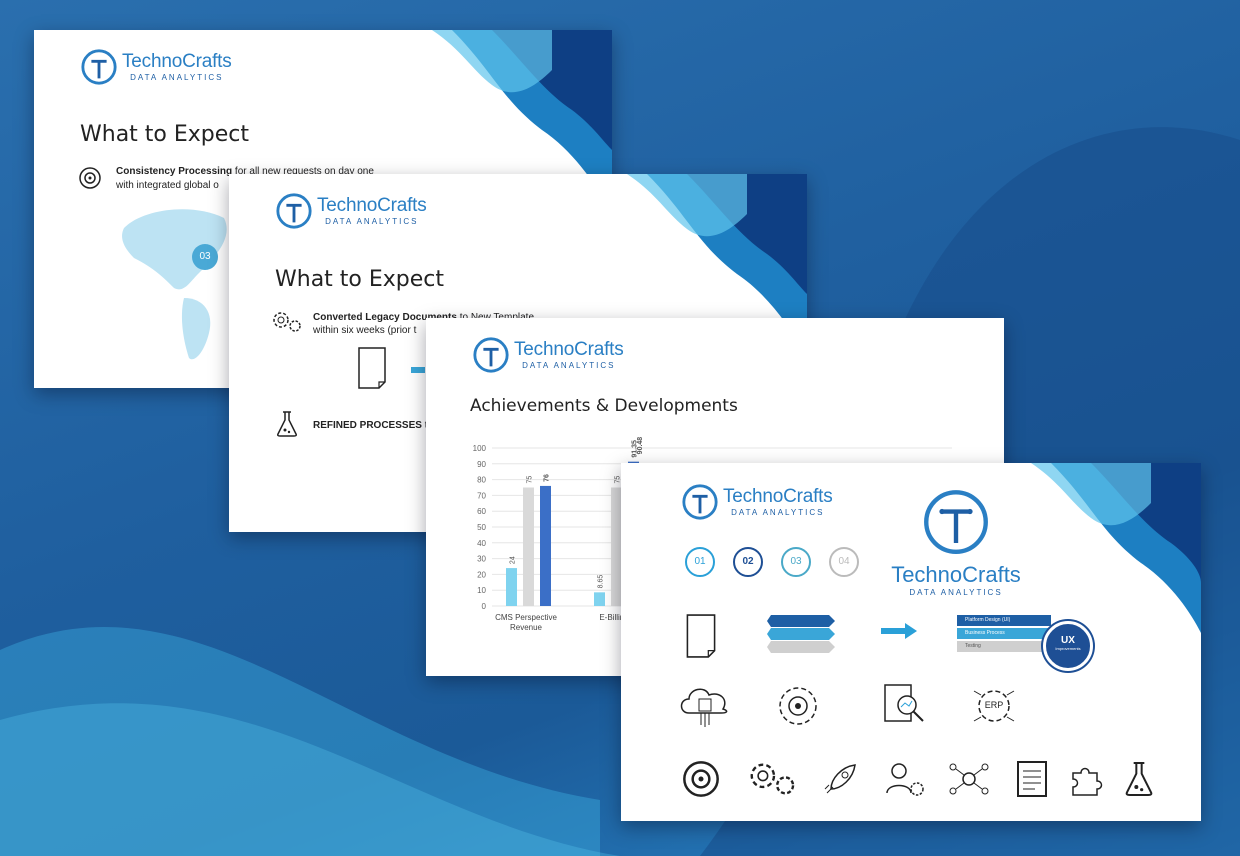 This screenshot has width=1240, height=856. I want to click on layer-platform-design: Platform Design (UI), so click(1004, 620).